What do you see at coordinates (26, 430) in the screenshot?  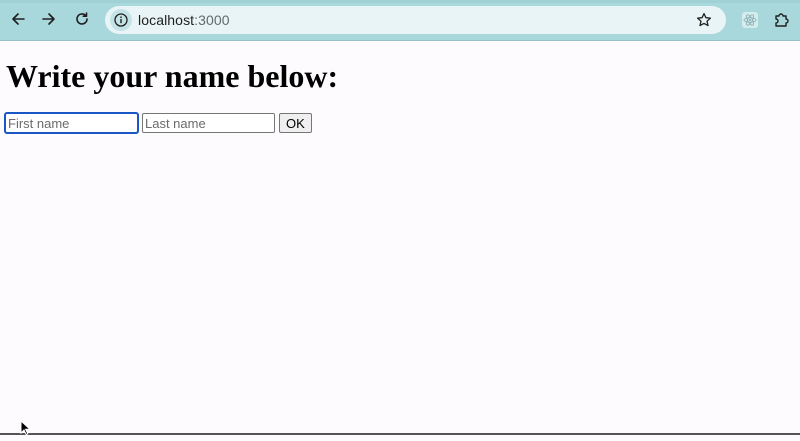 I see `mouse-cursor-icon` at bounding box center [26, 430].